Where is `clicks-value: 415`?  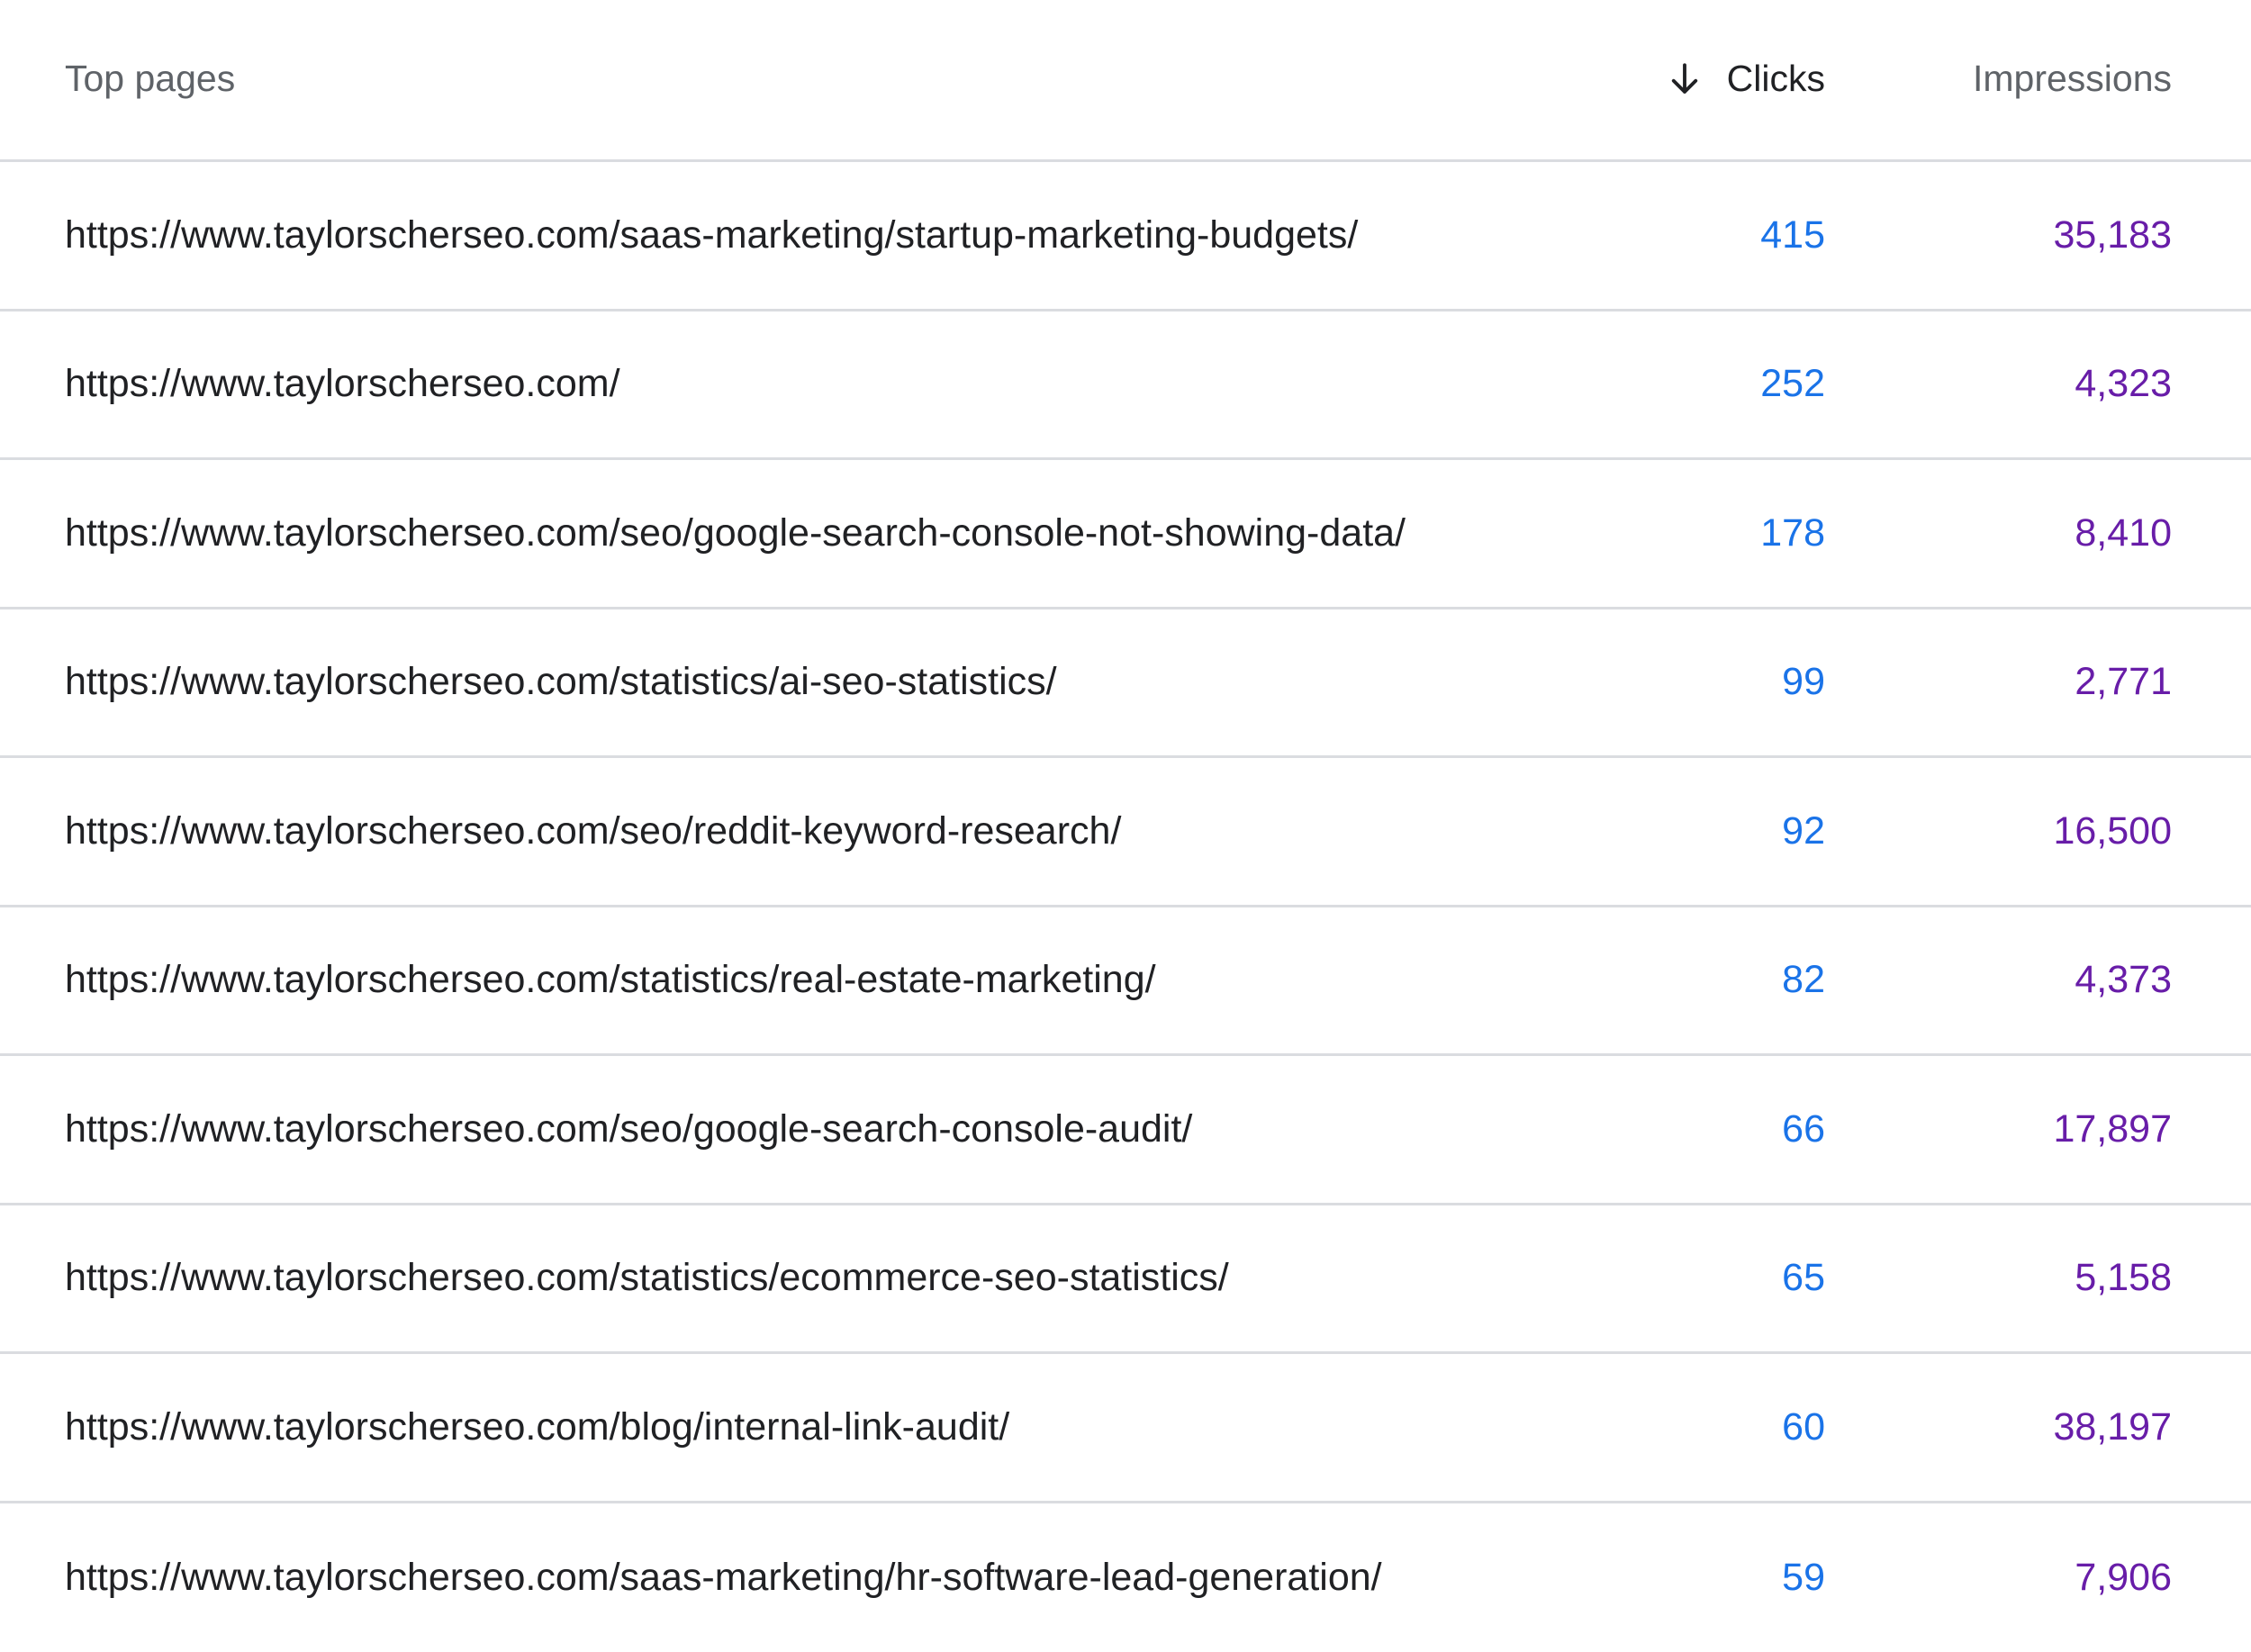 clicks-value: 415 is located at coordinates (1792, 235).